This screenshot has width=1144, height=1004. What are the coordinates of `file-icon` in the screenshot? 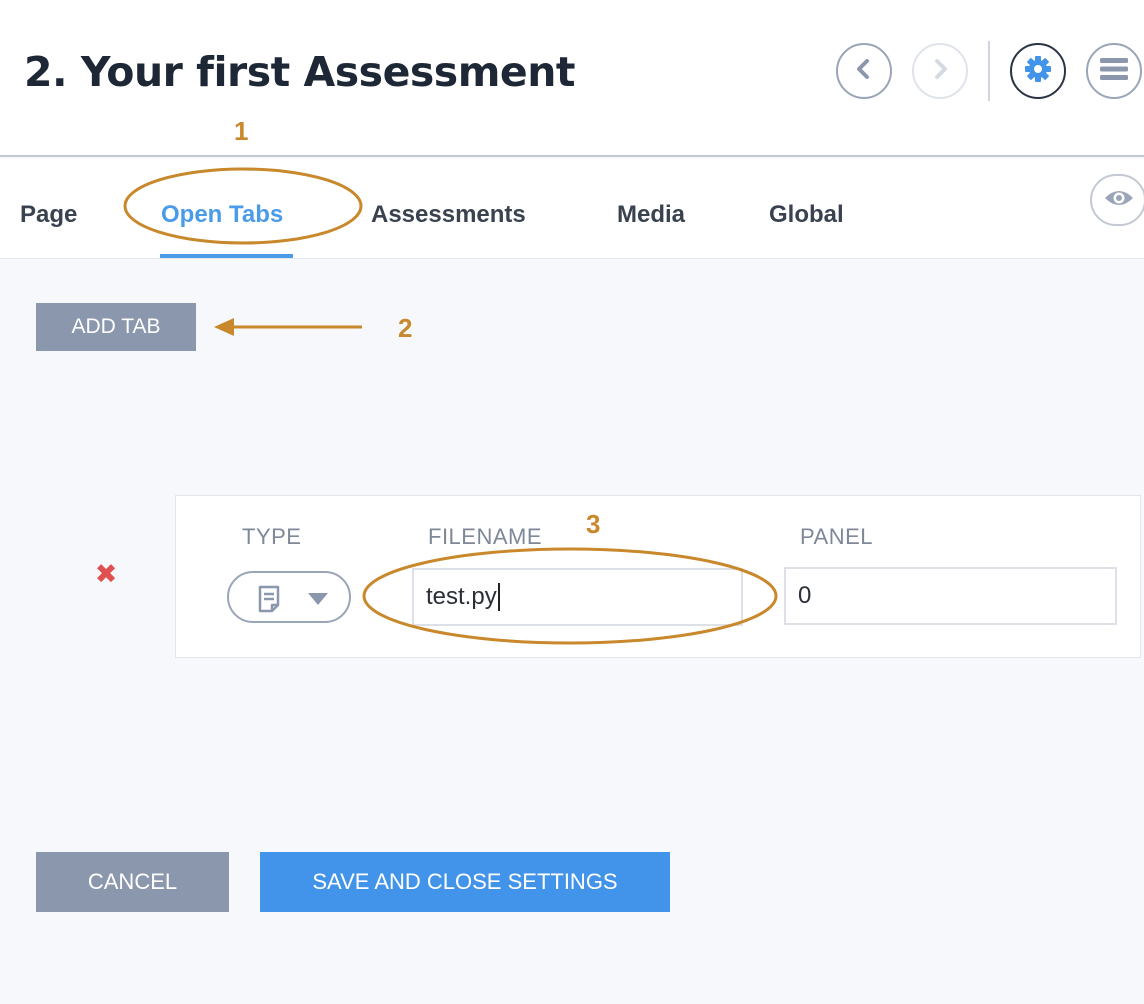 It's located at (270, 601).